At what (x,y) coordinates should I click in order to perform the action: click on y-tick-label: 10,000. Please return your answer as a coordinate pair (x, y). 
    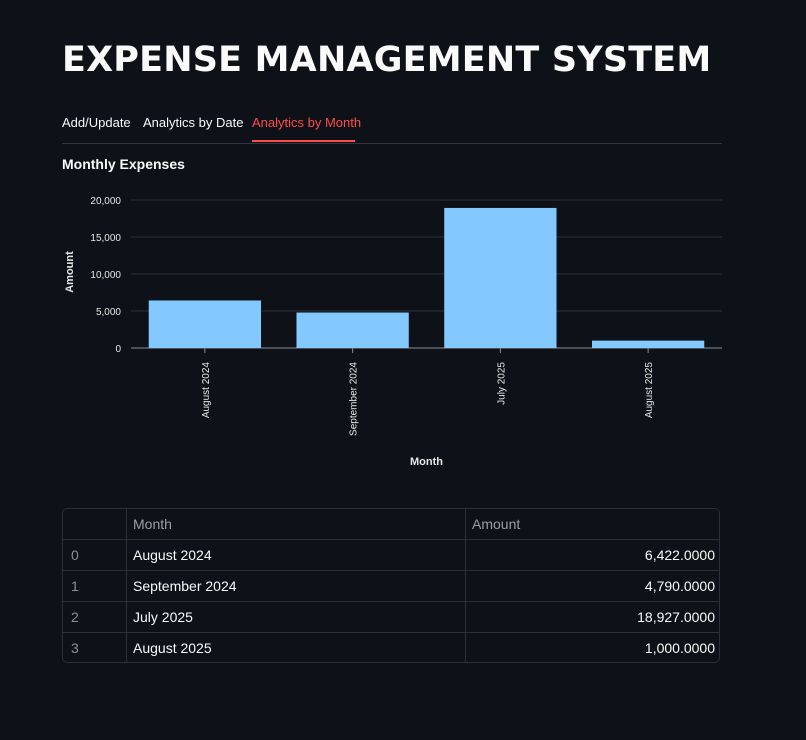
    Looking at the image, I should click on (105, 275).